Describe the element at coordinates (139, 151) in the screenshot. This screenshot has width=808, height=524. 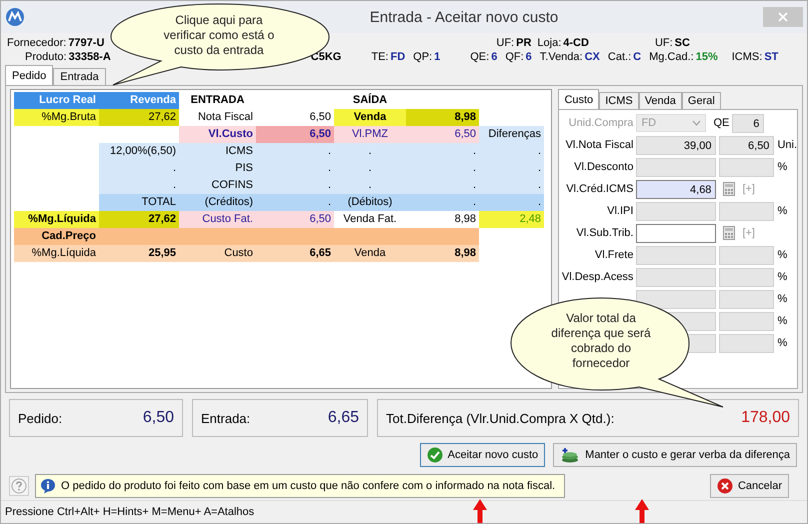
I see `grid-cell: 12,00%(6,50)` at that location.